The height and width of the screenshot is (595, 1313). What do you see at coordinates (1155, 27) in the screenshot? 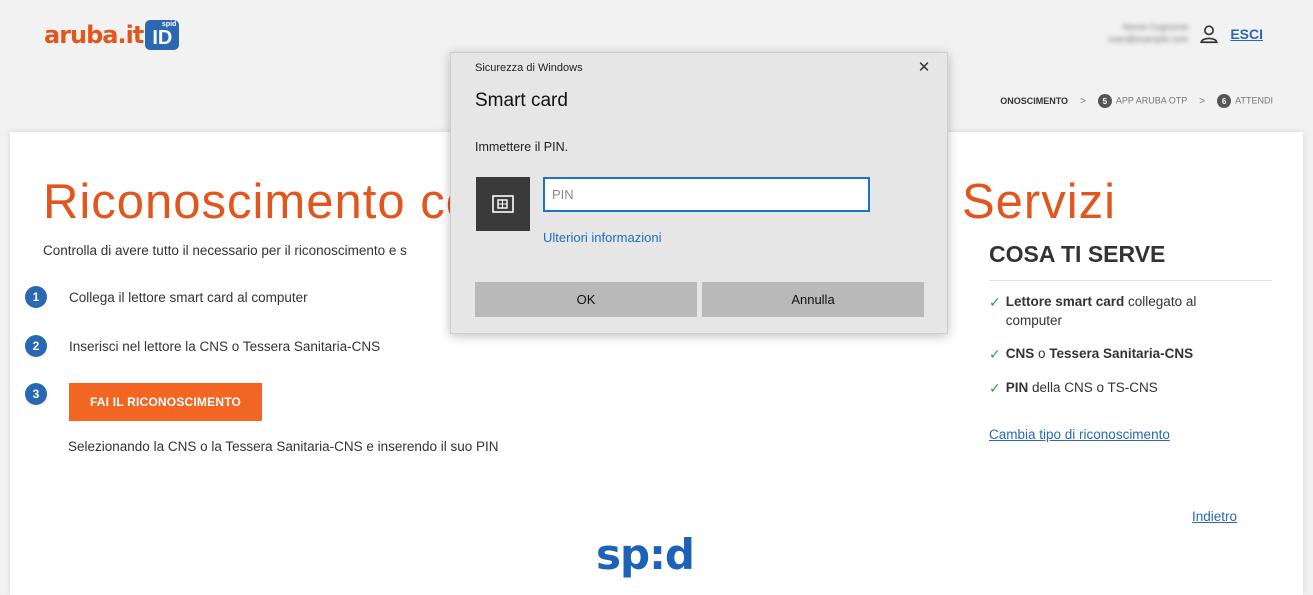
I see `user-name-line: Nome Cognome` at bounding box center [1155, 27].